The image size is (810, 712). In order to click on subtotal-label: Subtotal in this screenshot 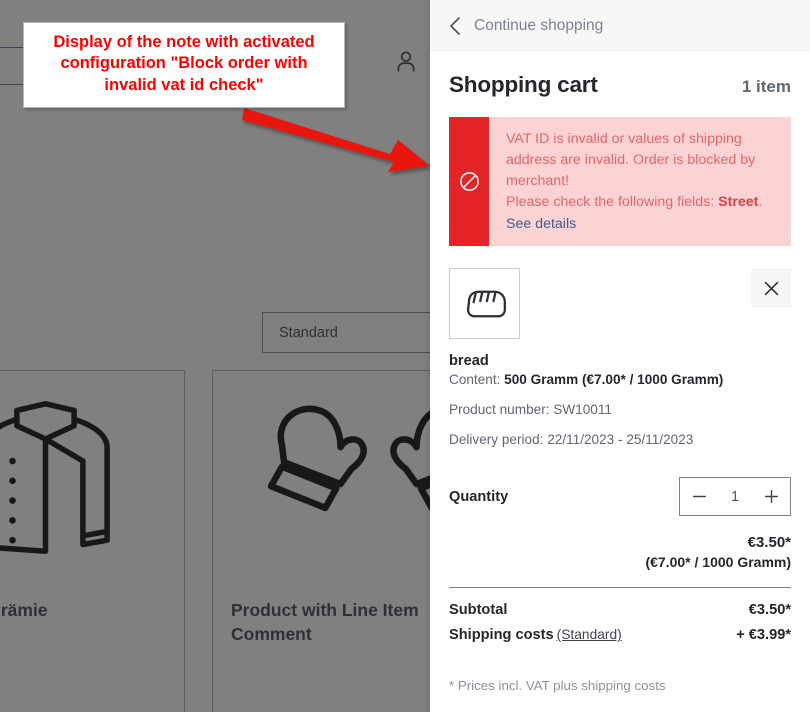, I will do `click(478, 610)`.